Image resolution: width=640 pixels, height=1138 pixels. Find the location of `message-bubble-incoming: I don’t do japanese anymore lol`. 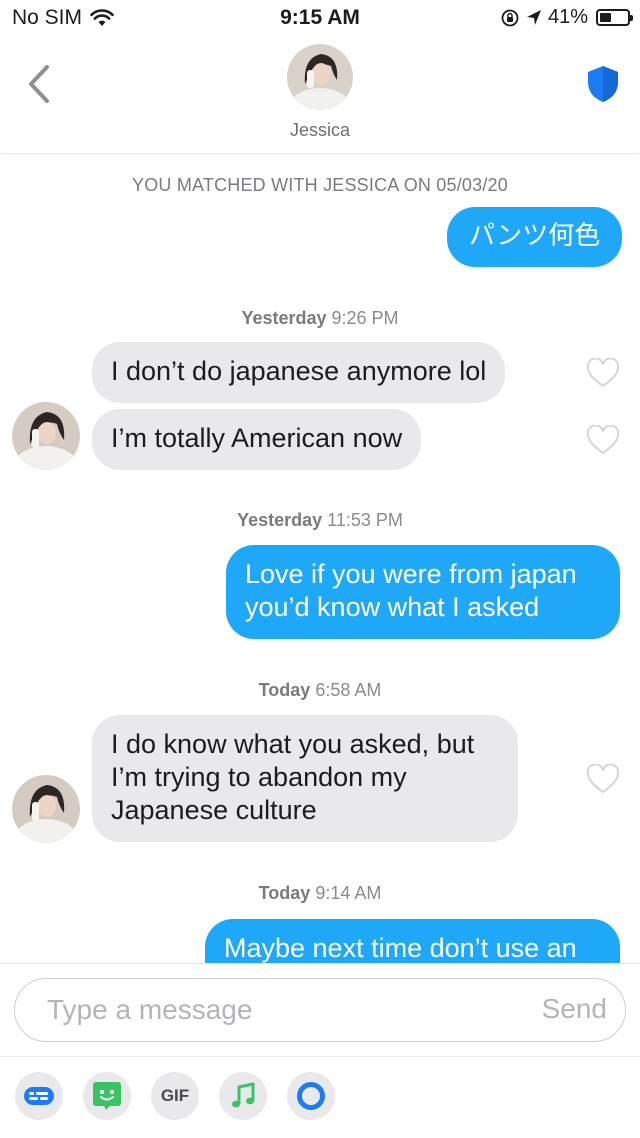

message-bubble-incoming: I don’t do japanese anymore lol is located at coordinates (299, 372).